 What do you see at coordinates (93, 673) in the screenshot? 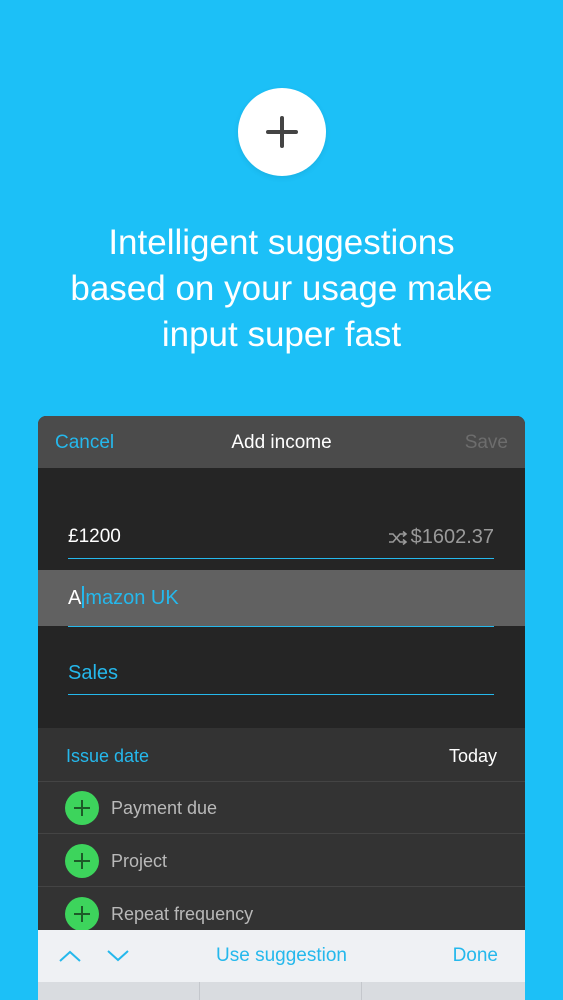
I see `category-value: Sales` at bounding box center [93, 673].